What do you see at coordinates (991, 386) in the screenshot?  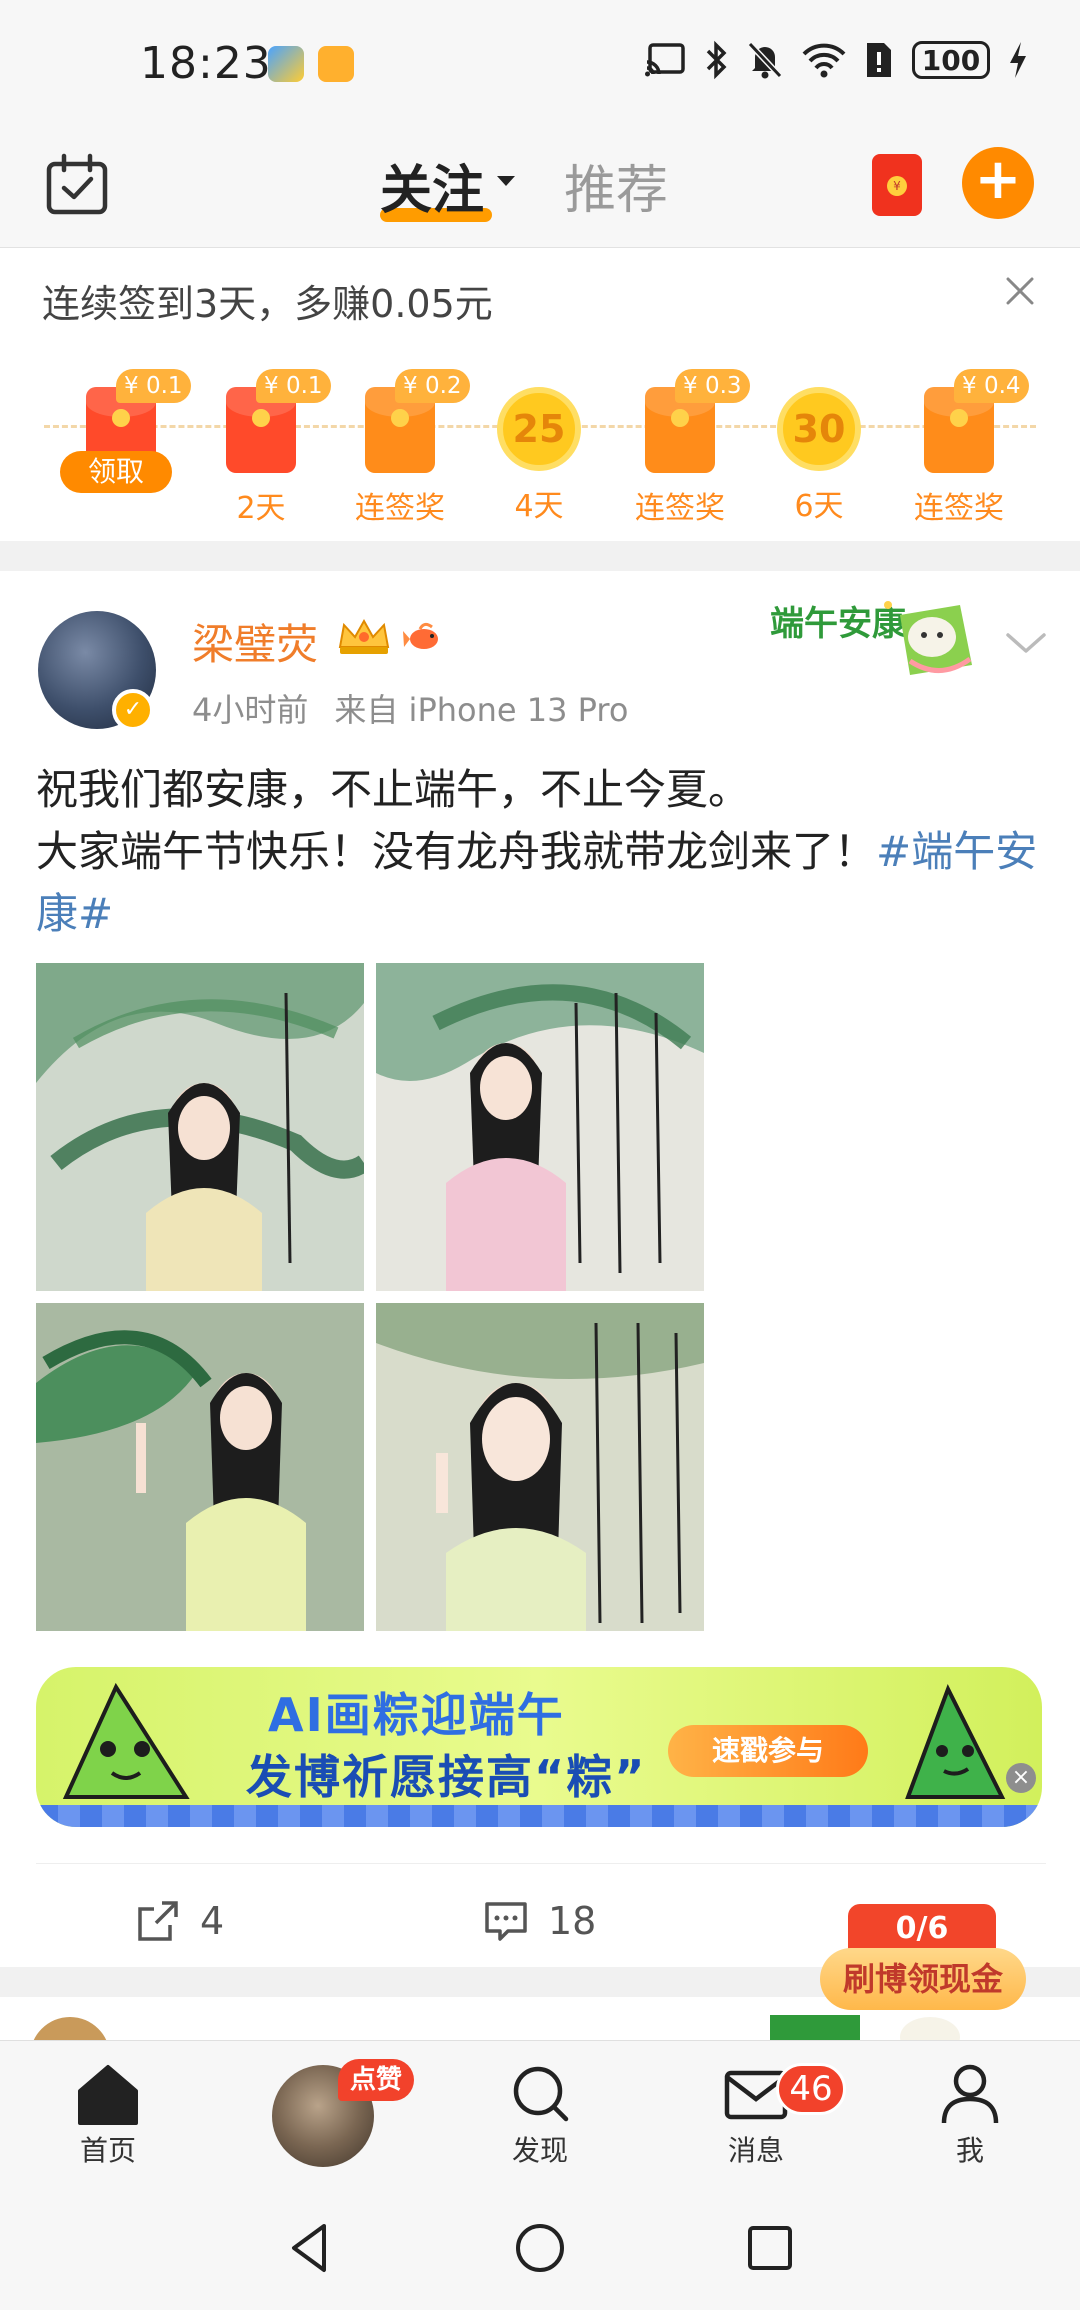 I see `day-amount: ¥ 0.4` at bounding box center [991, 386].